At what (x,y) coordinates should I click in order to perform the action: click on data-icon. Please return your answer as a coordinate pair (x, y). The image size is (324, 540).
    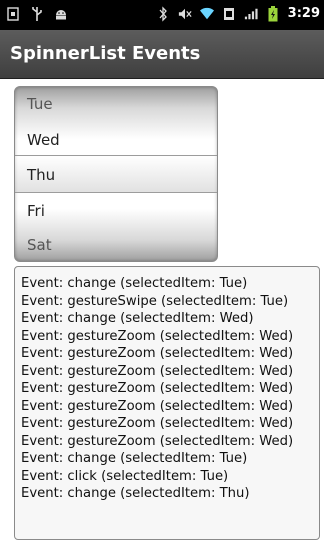
    Looking at the image, I should click on (229, 14).